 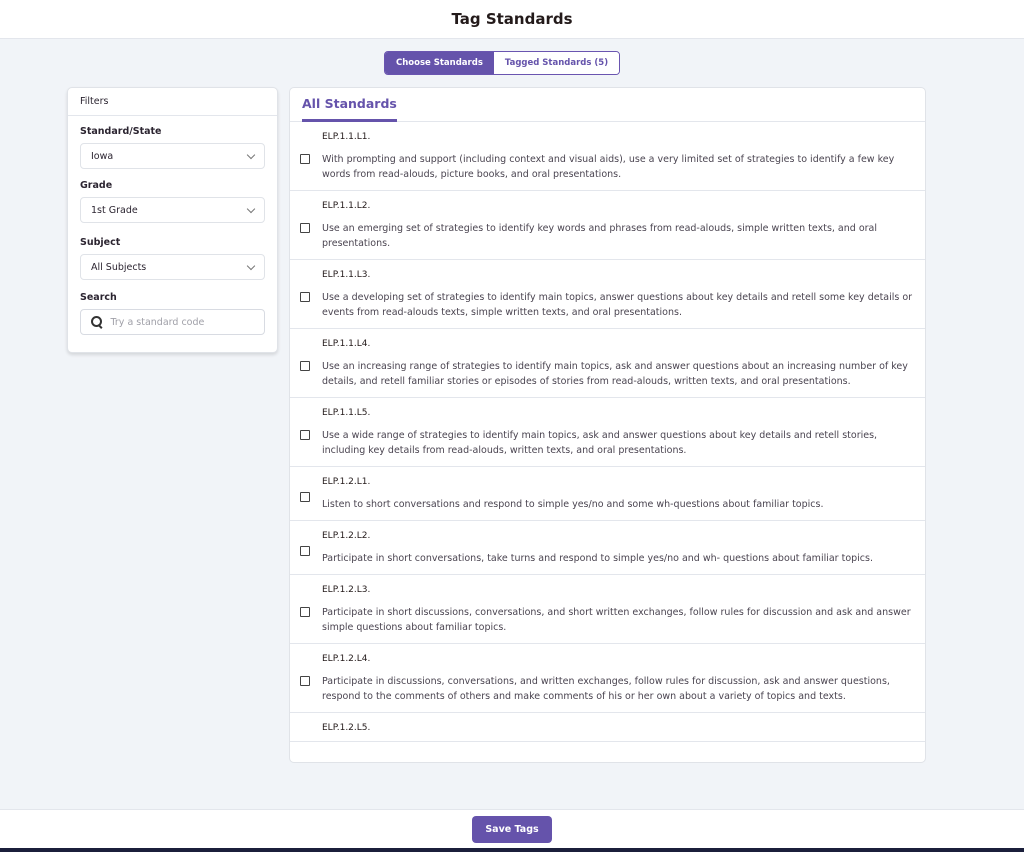 What do you see at coordinates (346, 275) in the screenshot?
I see `standard-code: ELP.1.1.L3.` at bounding box center [346, 275].